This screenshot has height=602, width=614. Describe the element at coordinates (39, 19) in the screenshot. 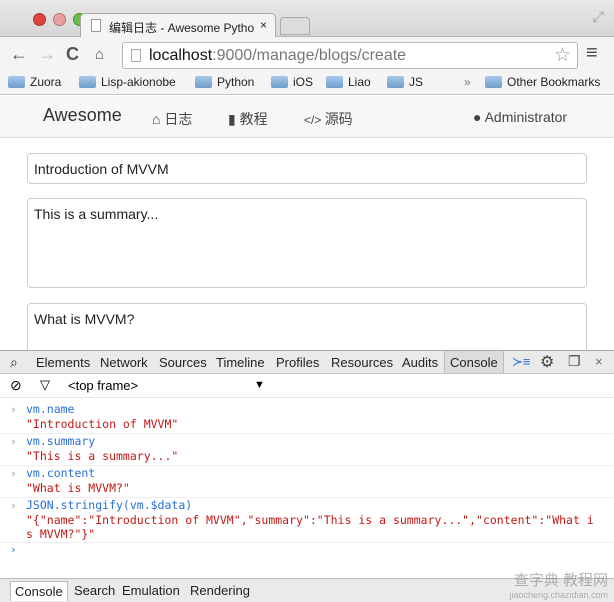

I see `close-window-button` at that location.